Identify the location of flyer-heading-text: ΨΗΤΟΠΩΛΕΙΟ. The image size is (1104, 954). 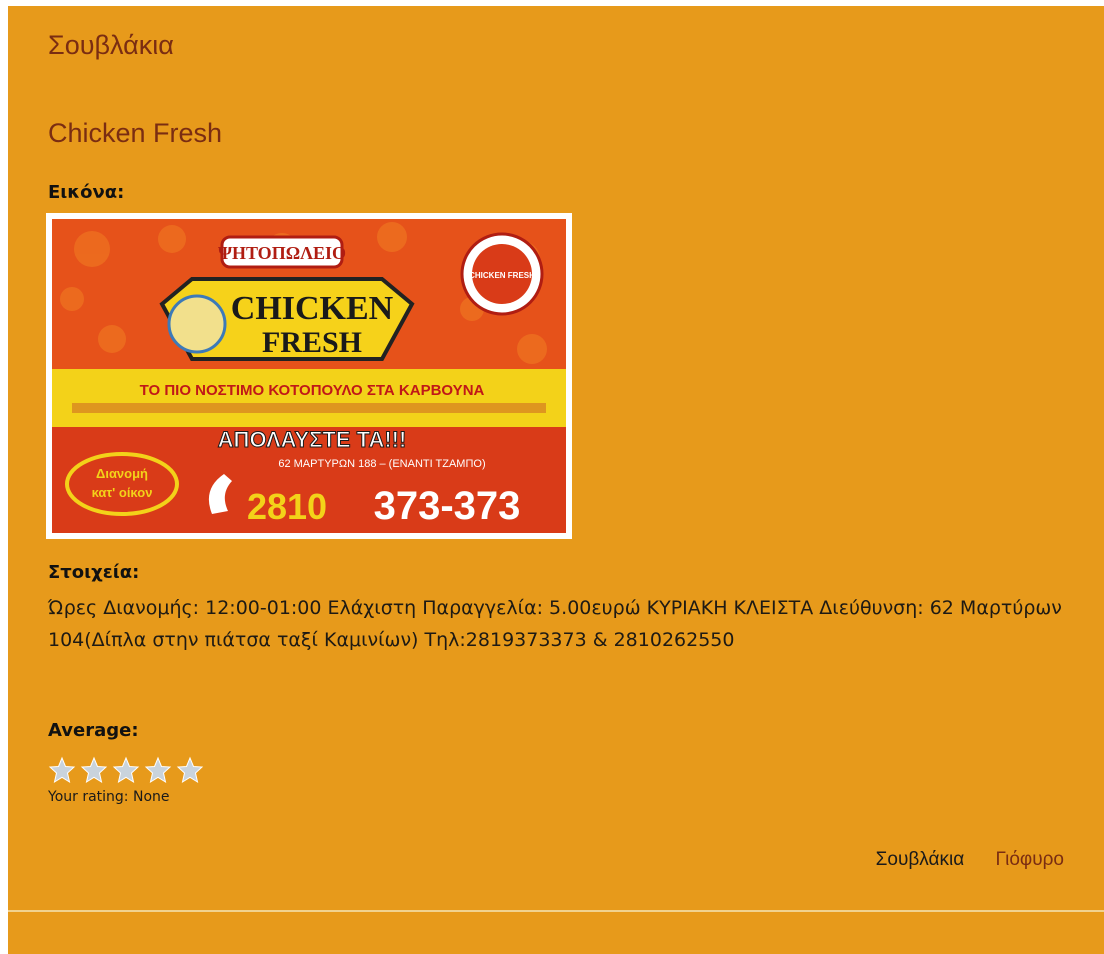
(282, 253).